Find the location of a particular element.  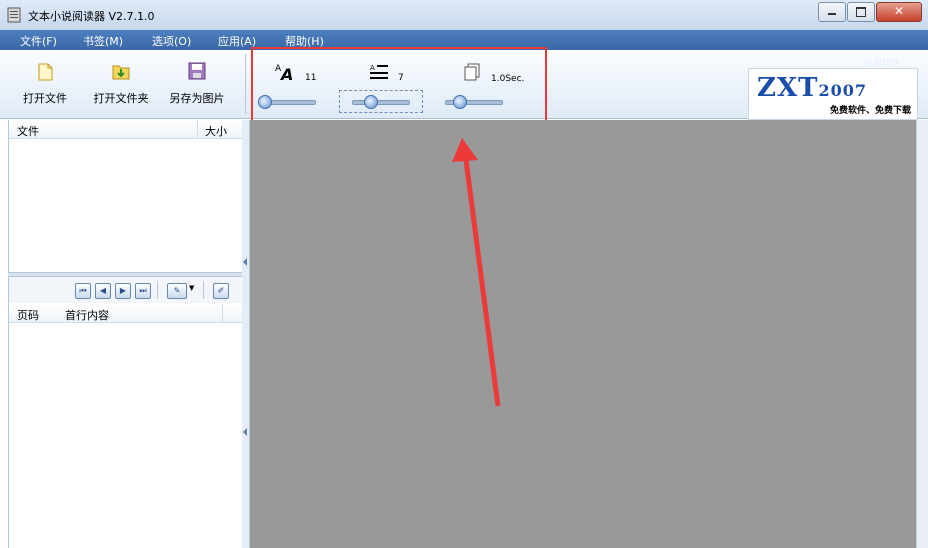

title-bar: 文本小说阅读器 V2.7.1.0 ✕ is located at coordinates (464, 15).